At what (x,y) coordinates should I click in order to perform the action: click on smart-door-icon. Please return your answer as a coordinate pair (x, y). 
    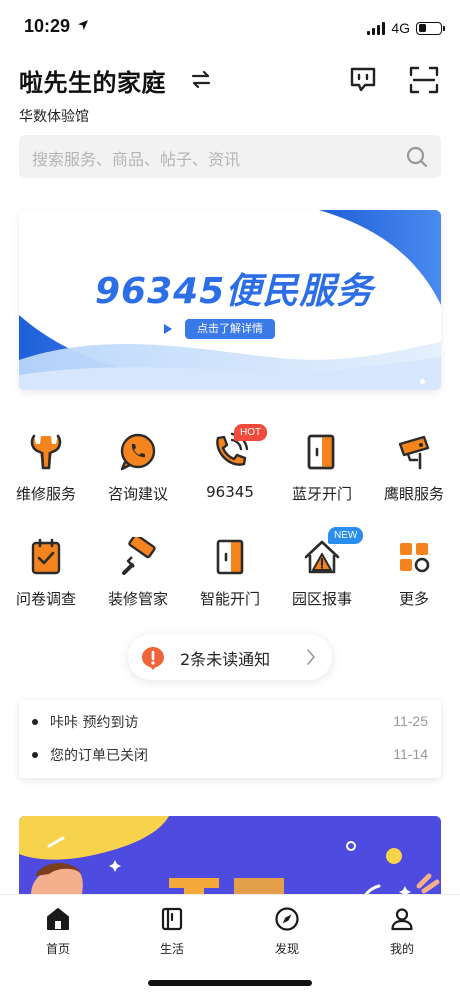
    Looking at the image, I should click on (230, 557).